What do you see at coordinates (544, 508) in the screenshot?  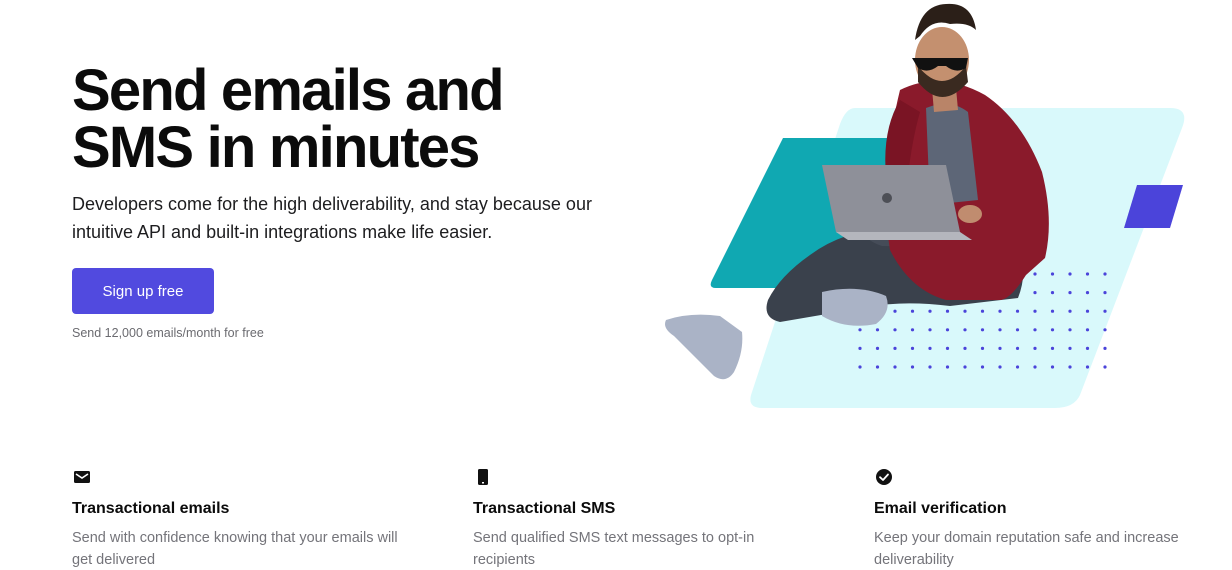 I see `feature-title: Transactional SMS` at bounding box center [544, 508].